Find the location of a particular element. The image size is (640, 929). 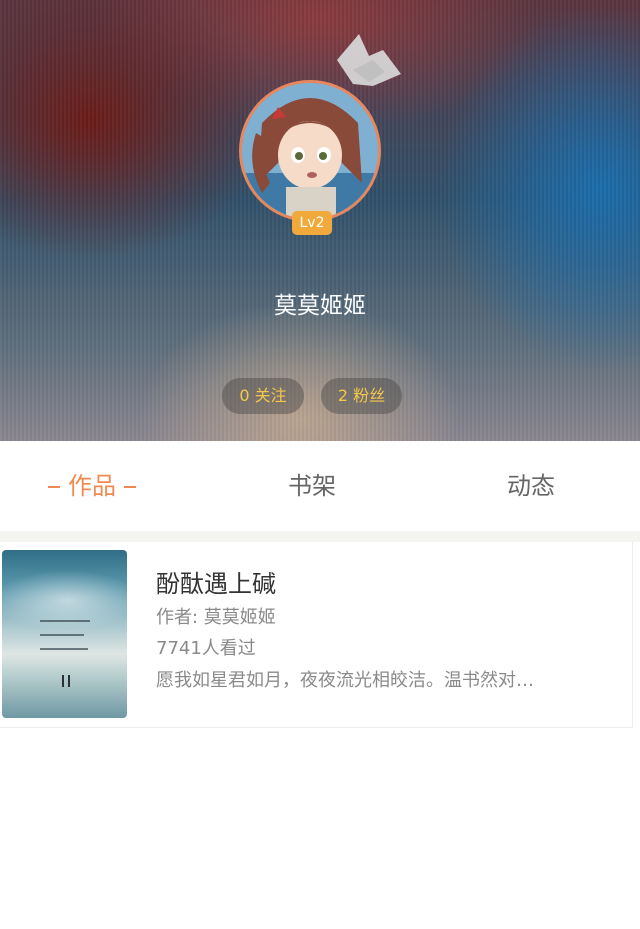

active-tab-dash-right is located at coordinates (130, 487).